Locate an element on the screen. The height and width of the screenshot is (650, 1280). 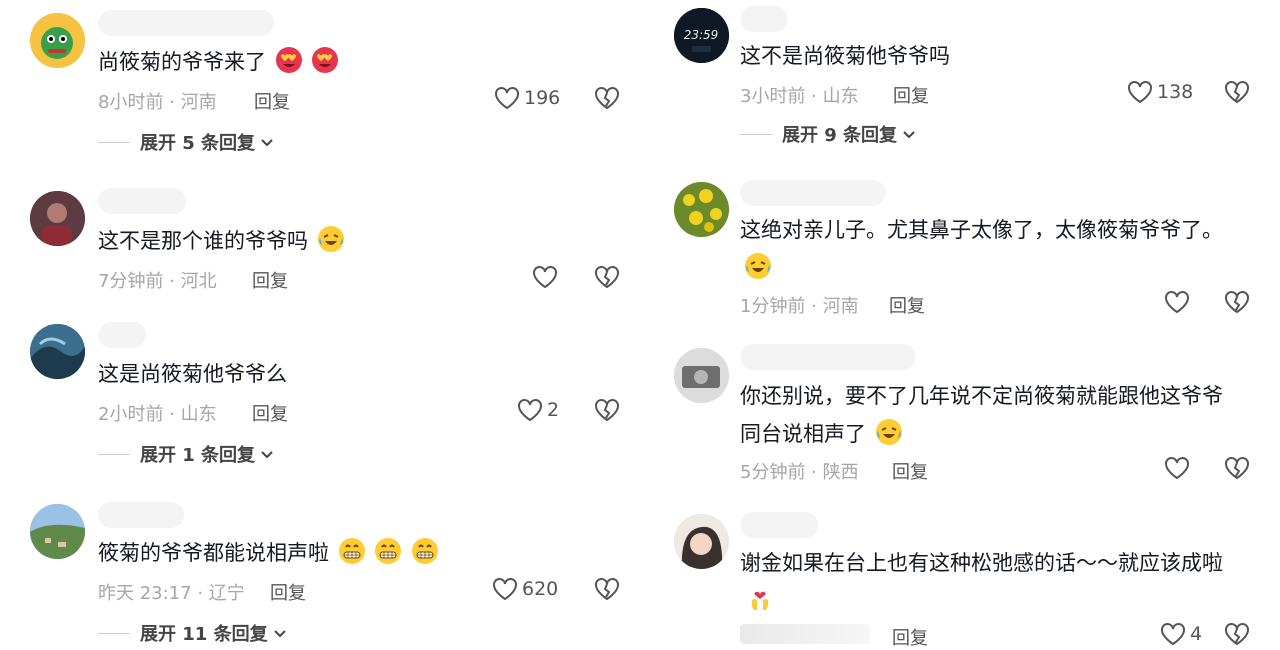
comment-time: 7分钟前 is located at coordinates (131, 281).